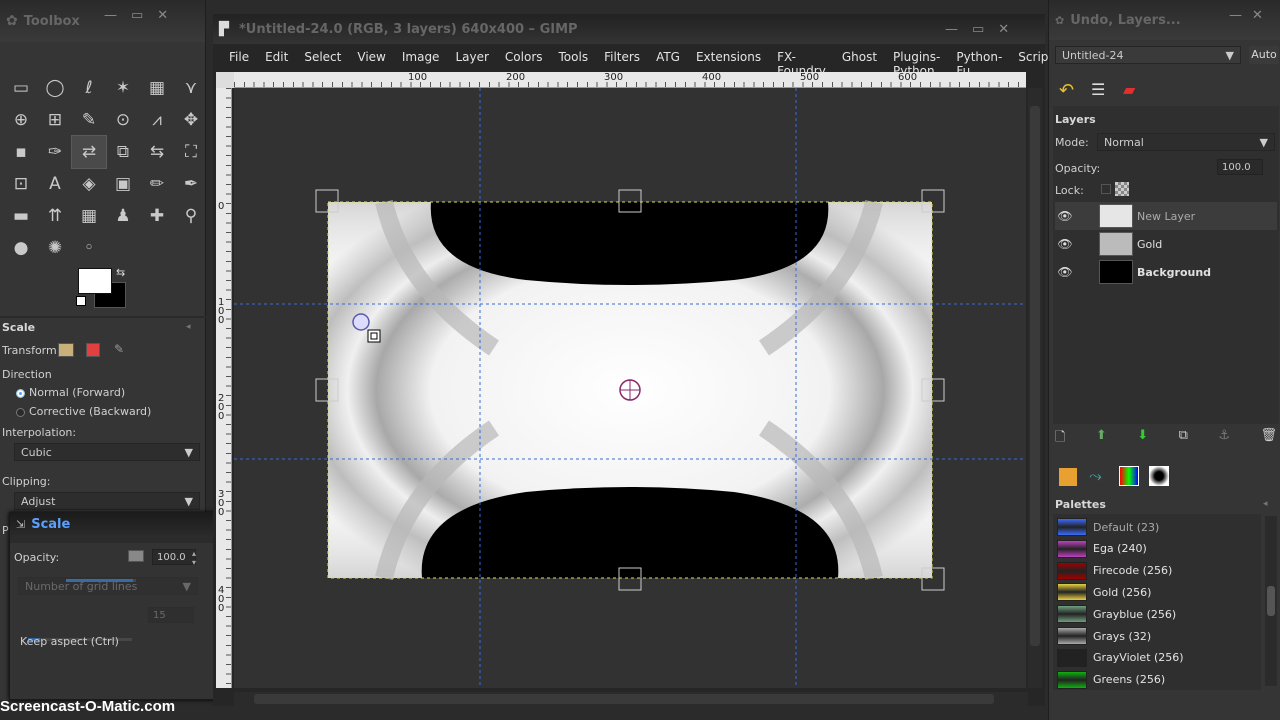  What do you see at coordinates (95, 281) in the screenshot?
I see `foreground-color-front` at bounding box center [95, 281].